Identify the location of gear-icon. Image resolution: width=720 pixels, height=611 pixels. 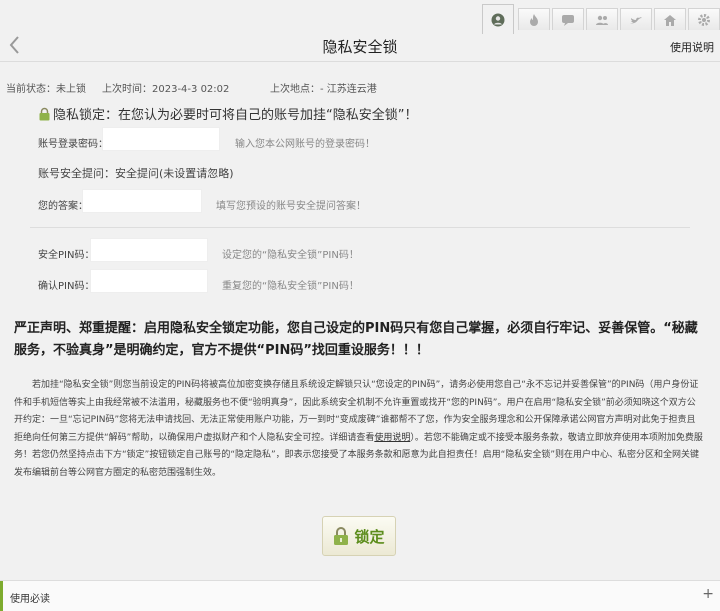
(704, 19).